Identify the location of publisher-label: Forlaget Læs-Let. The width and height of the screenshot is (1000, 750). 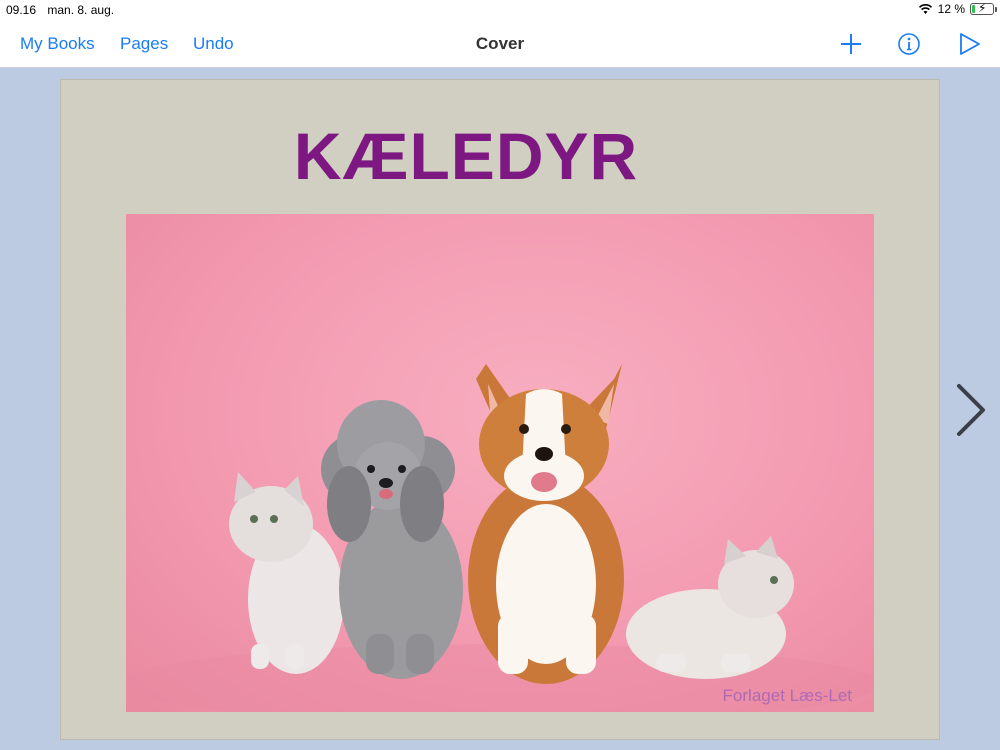
(787, 695).